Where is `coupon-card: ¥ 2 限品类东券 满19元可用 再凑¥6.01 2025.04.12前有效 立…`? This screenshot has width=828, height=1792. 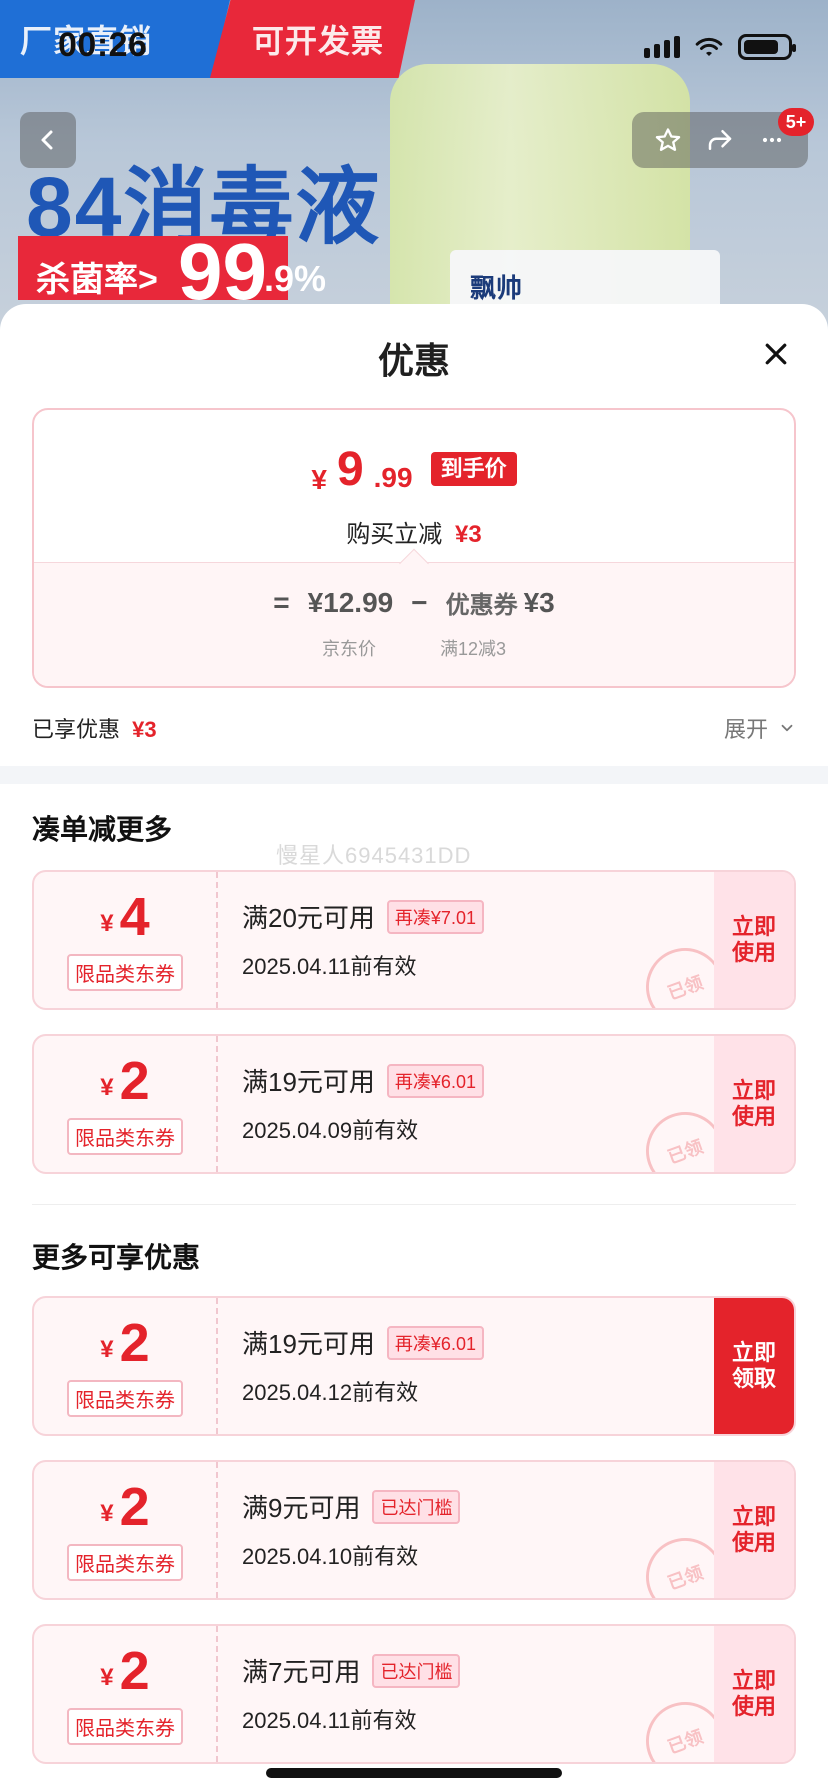
coupon-card: ¥ 2 限品类东券 满19元可用 再凑¥6.01 2025.04.12前有效 立… is located at coordinates (414, 1366).